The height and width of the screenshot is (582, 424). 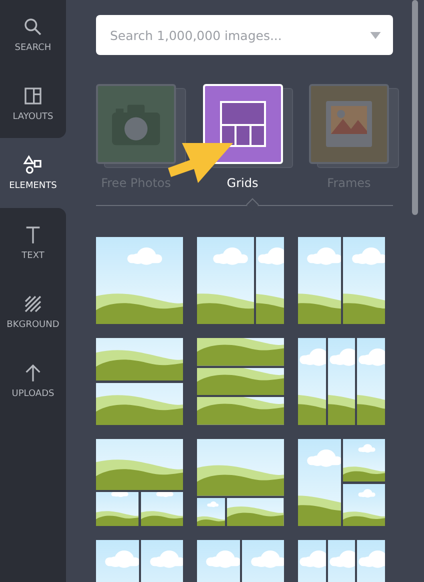 I want to click on layout-icon, so click(x=33, y=96).